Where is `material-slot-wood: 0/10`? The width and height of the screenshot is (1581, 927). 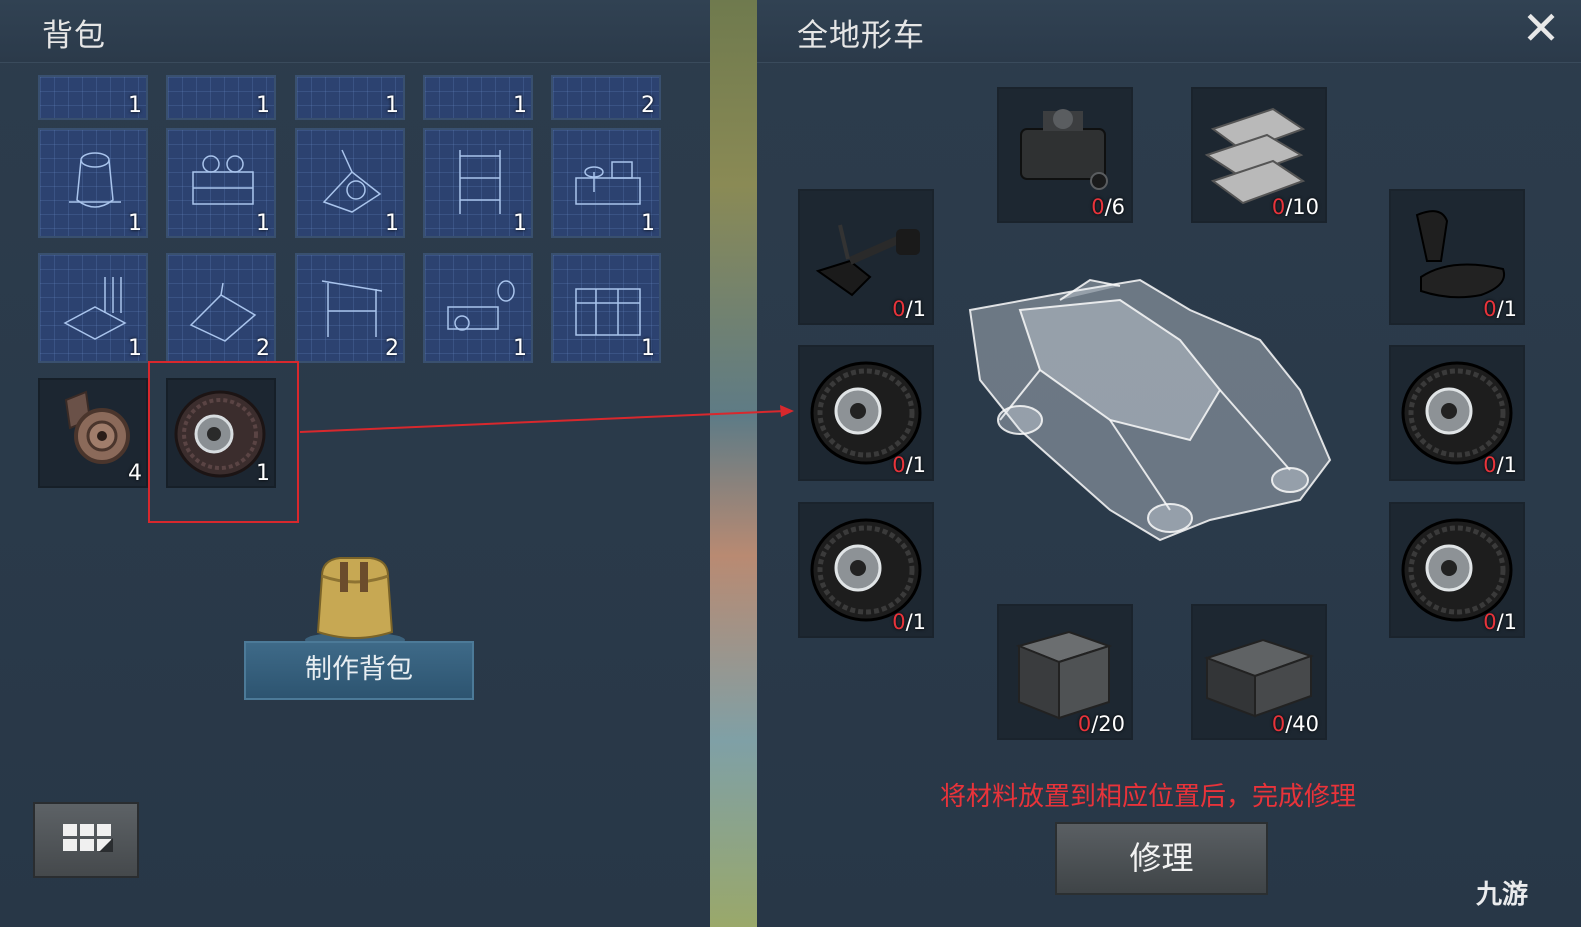
material-slot-wood: 0/10 is located at coordinates (1259, 155).